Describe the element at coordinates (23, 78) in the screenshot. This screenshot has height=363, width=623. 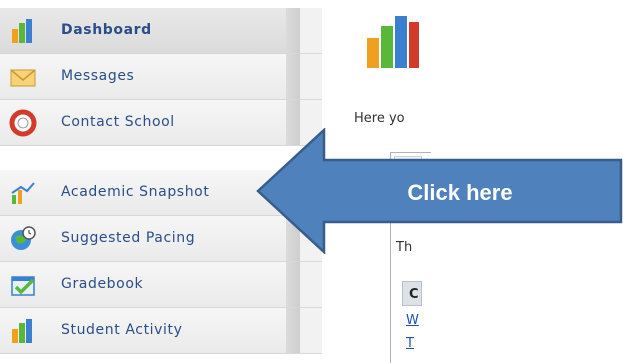
I see `envelope-icon` at that location.